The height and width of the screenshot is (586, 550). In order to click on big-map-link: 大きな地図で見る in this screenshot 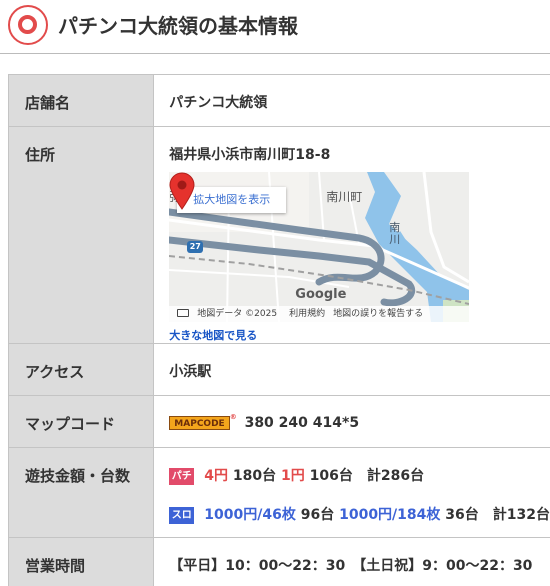, I will do `click(359, 335)`.